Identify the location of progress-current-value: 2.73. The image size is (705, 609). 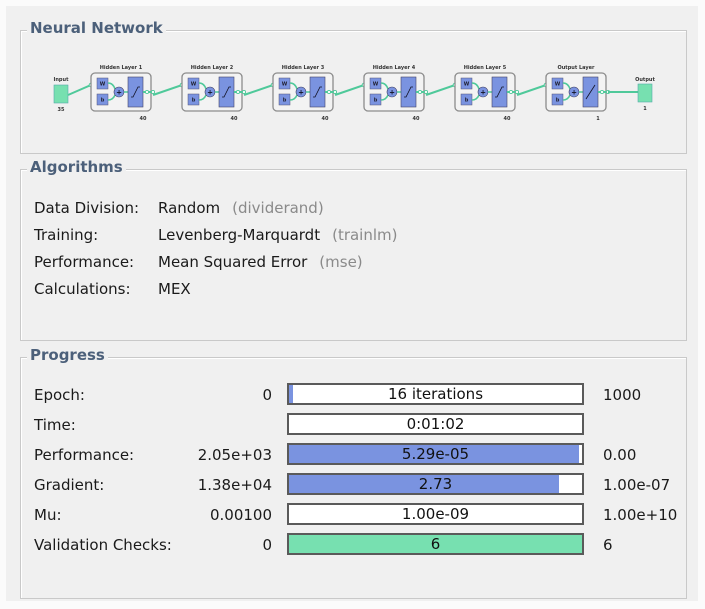
(435, 484).